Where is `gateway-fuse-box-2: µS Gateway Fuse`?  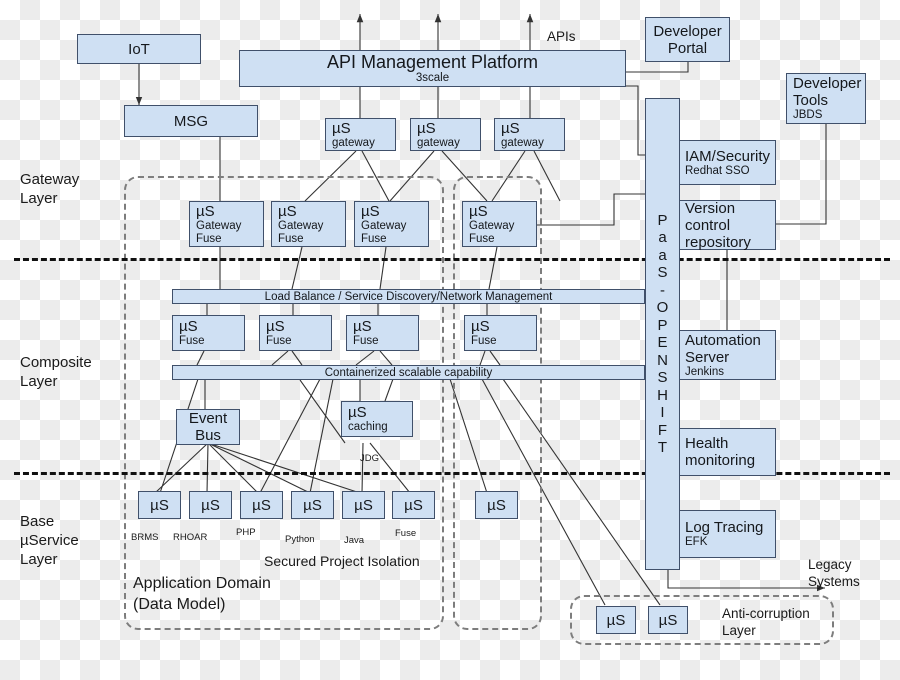 gateway-fuse-box-2: µS Gateway Fuse is located at coordinates (308, 224).